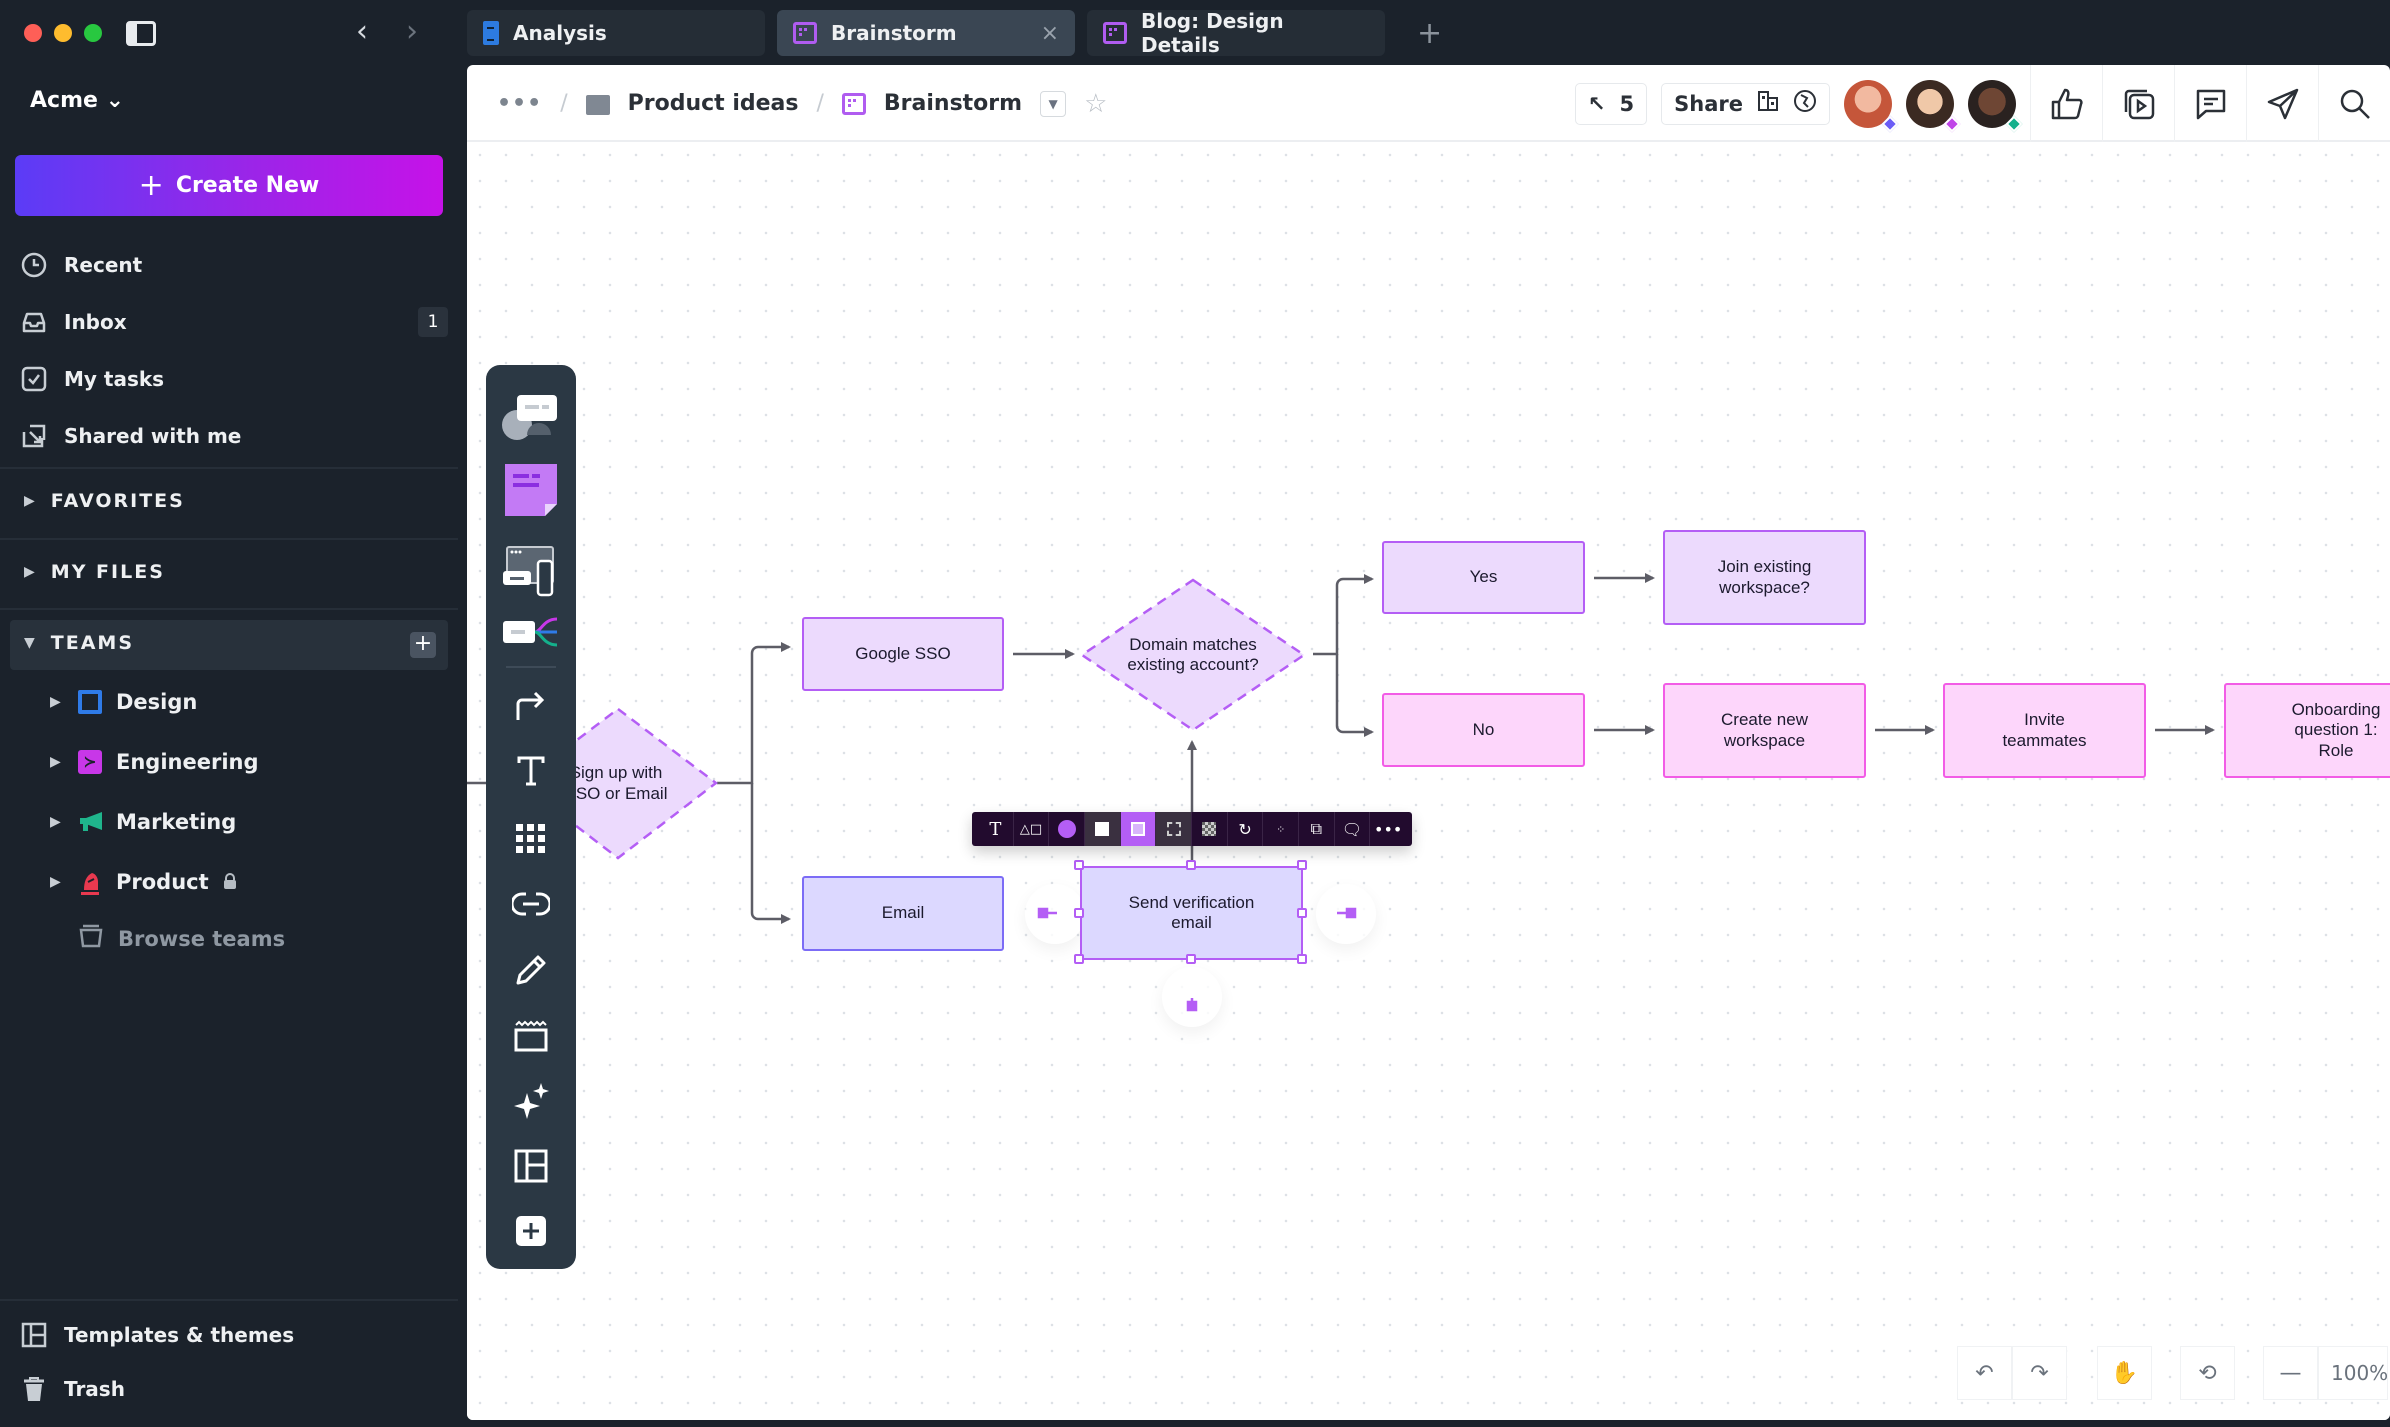  Describe the element at coordinates (2039, 1373) in the screenshot. I see `redo-button: ↷` at that location.